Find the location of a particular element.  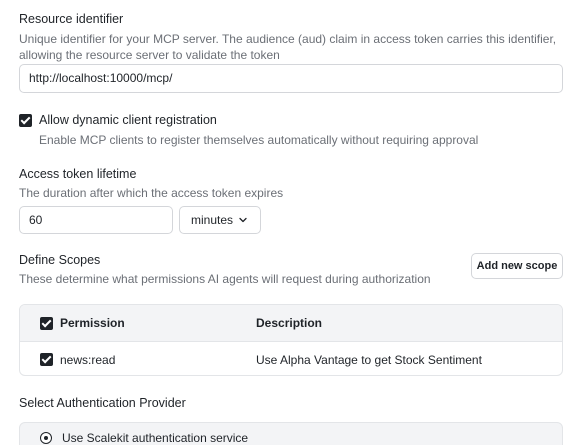

provider-option-label: Use Scalekit authentication service is located at coordinates (155, 438).